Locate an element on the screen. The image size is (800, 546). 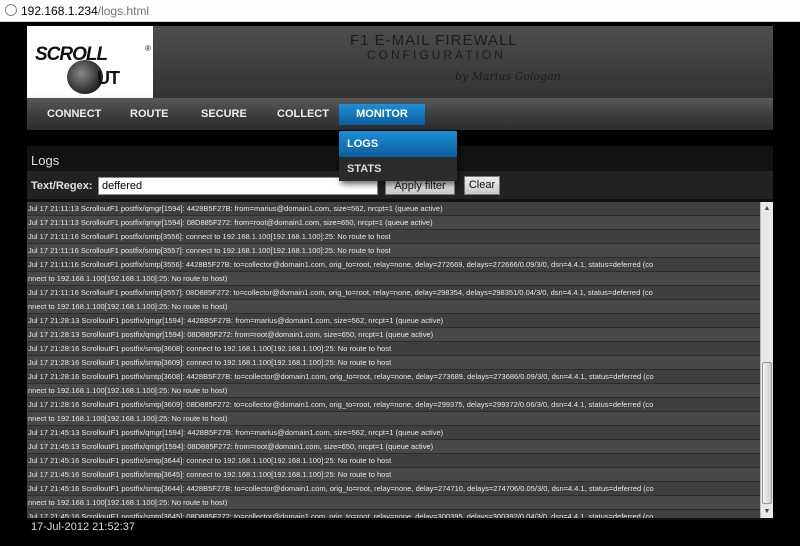
nav-connect: CONNECT is located at coordinates (74, 114).